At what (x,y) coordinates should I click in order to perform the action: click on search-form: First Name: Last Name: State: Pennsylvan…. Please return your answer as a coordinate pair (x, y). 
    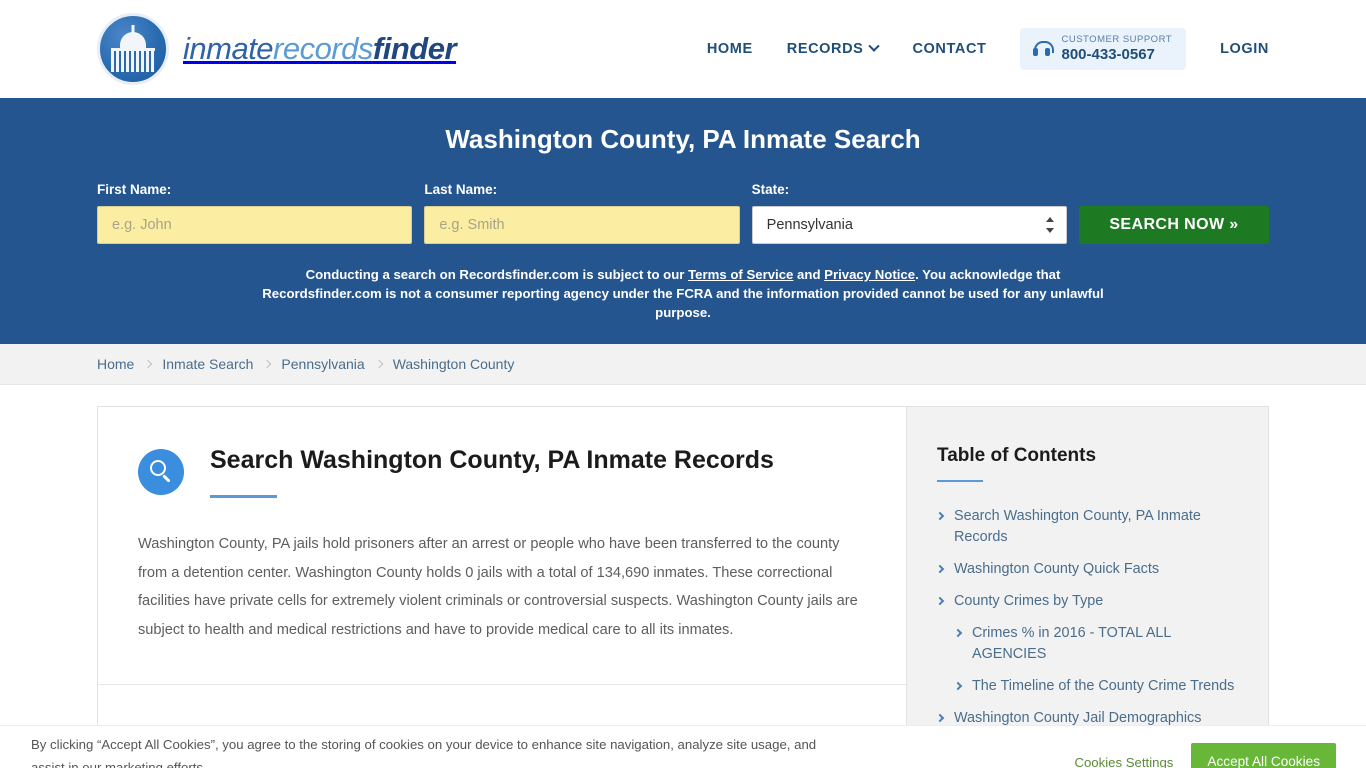
    Looking at the image, I should click on (683, 213).